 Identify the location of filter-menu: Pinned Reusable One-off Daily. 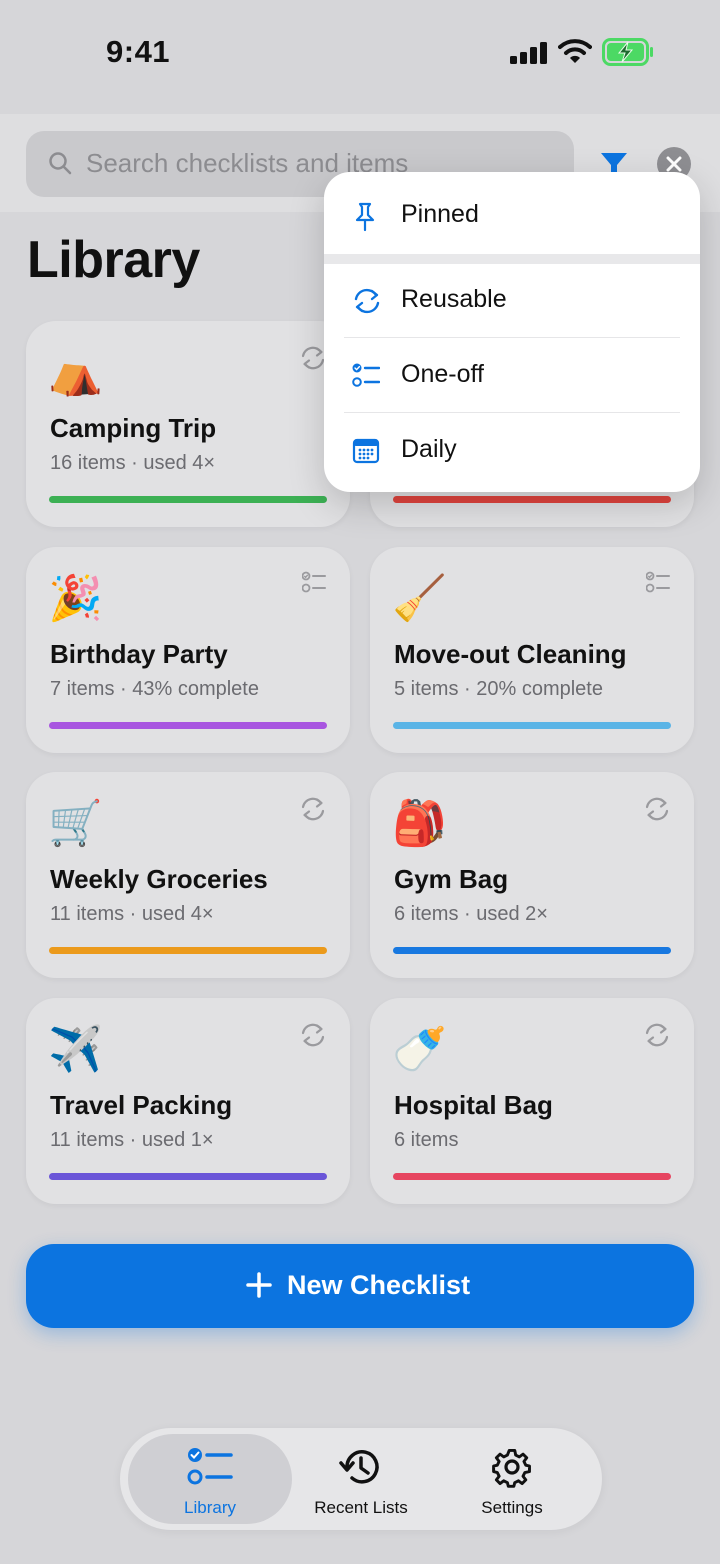
(512, 332).